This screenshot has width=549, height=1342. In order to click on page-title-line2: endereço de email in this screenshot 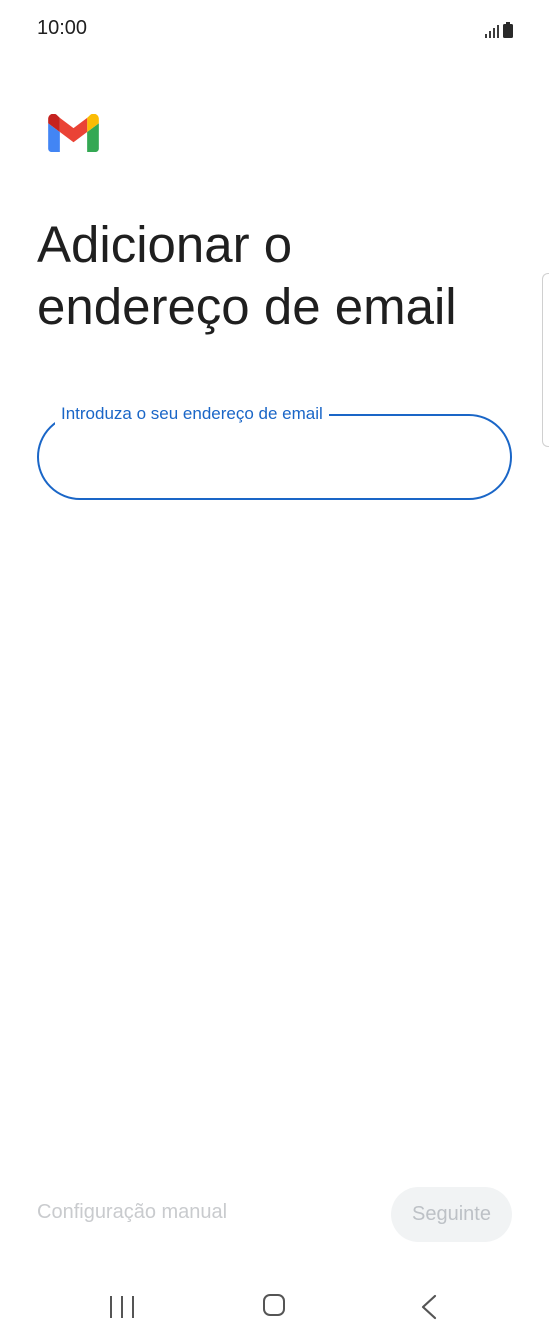, I will do `click(247, 306)`.